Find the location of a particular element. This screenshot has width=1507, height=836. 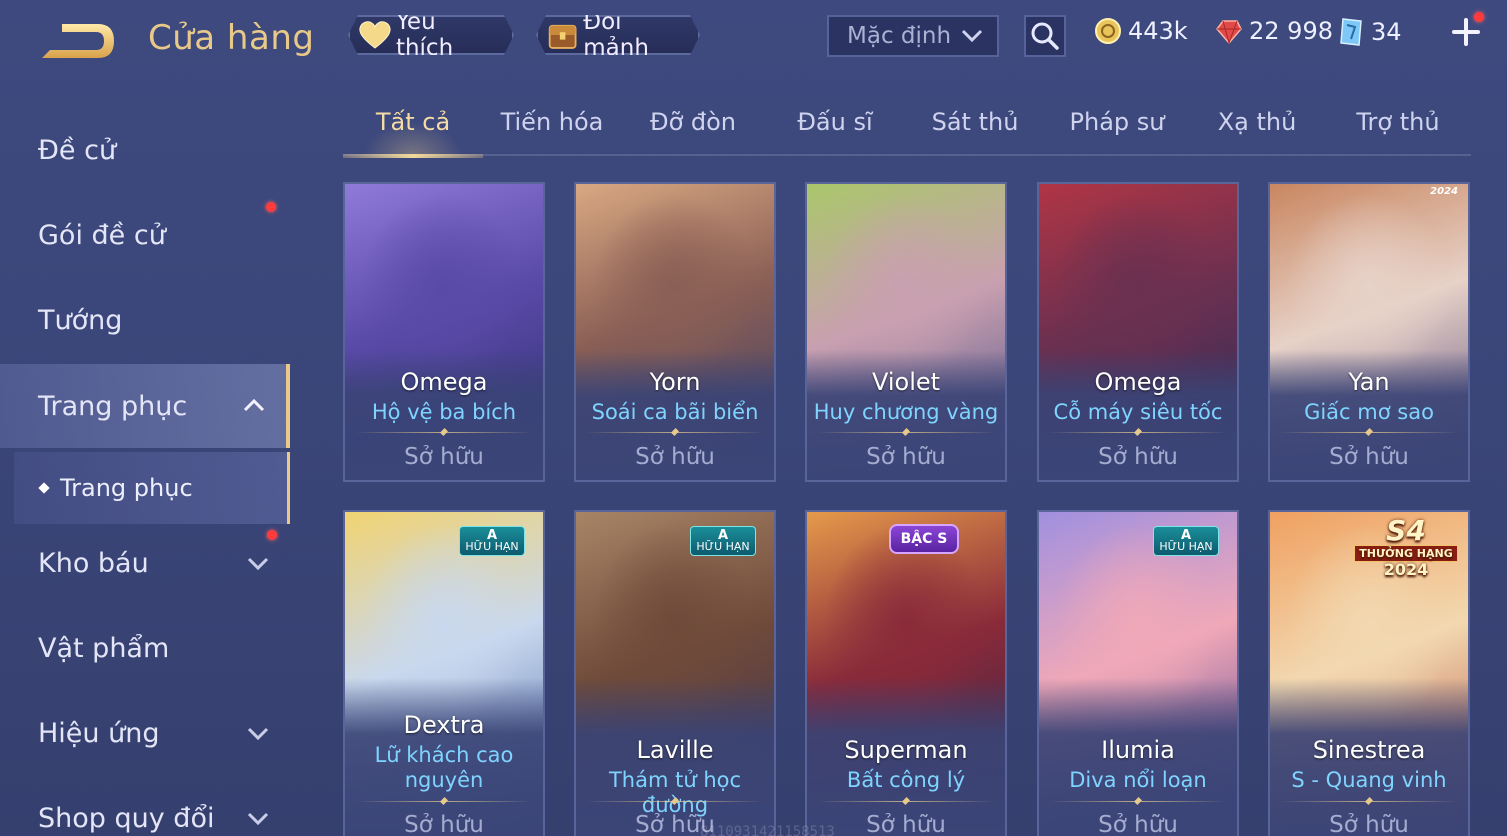

season-rank-badge: S4 THƯỞNG HẠNG 2024 is located at coordinates (1406, 547).